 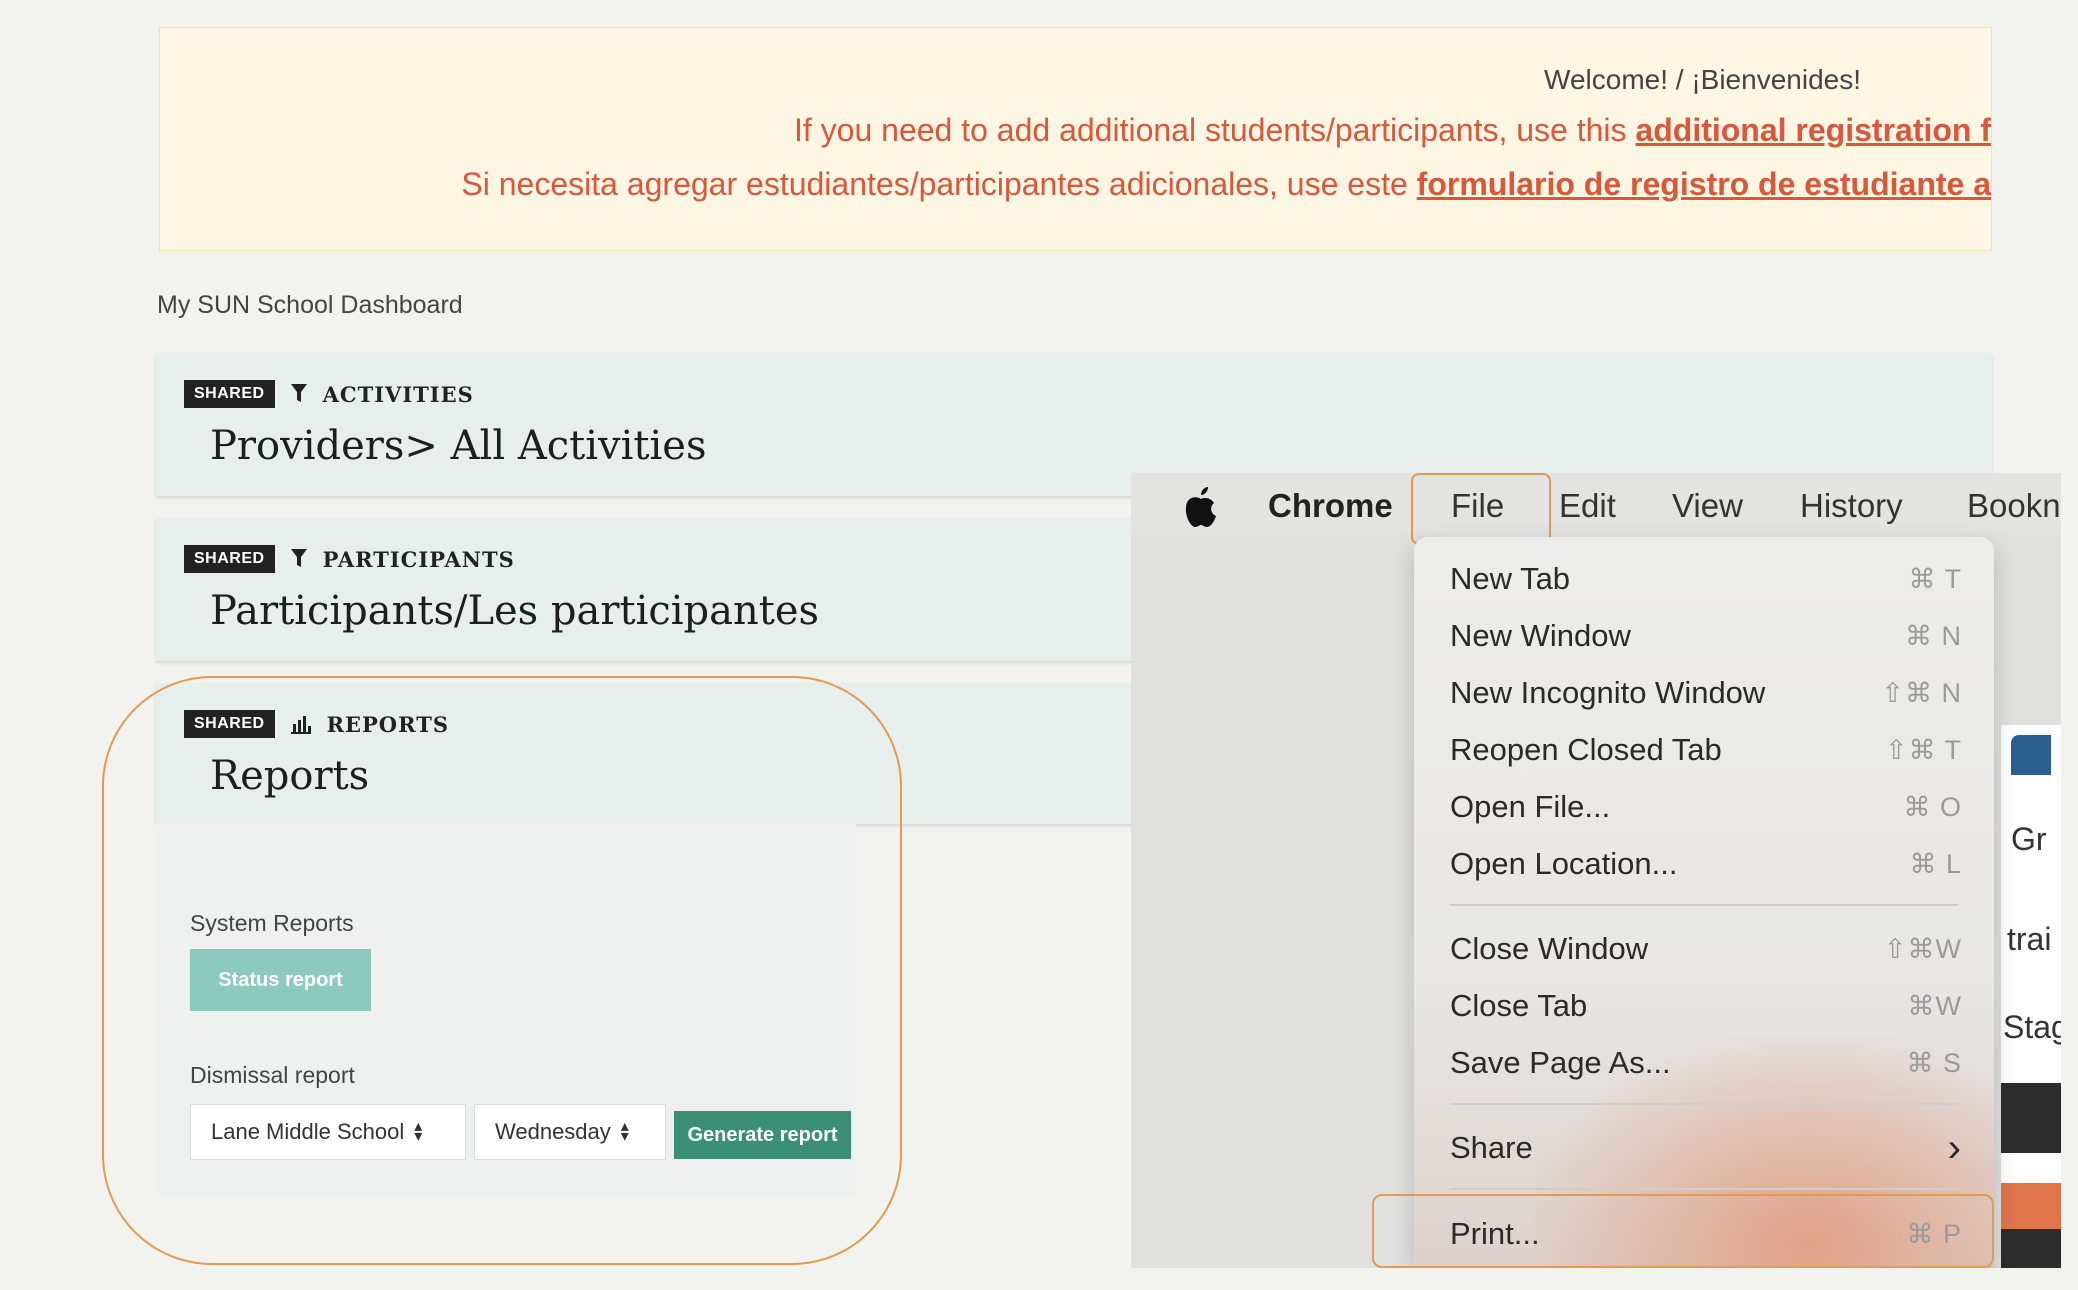 I want to click on generate-report-button: Generate report, so click(x=762, y=1135).